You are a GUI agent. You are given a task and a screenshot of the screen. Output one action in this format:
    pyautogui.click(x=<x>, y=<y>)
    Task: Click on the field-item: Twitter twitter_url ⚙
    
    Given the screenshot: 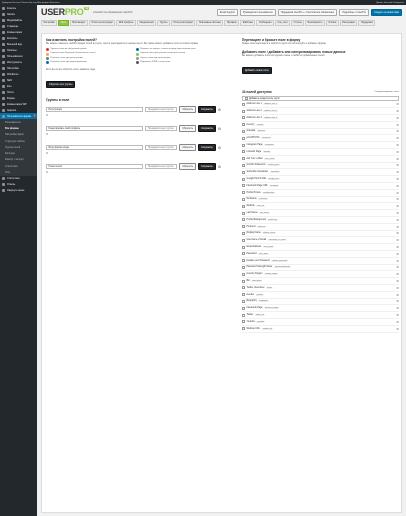 What is the action you would take?
    pyautogui.click(x=320, y=315)
    